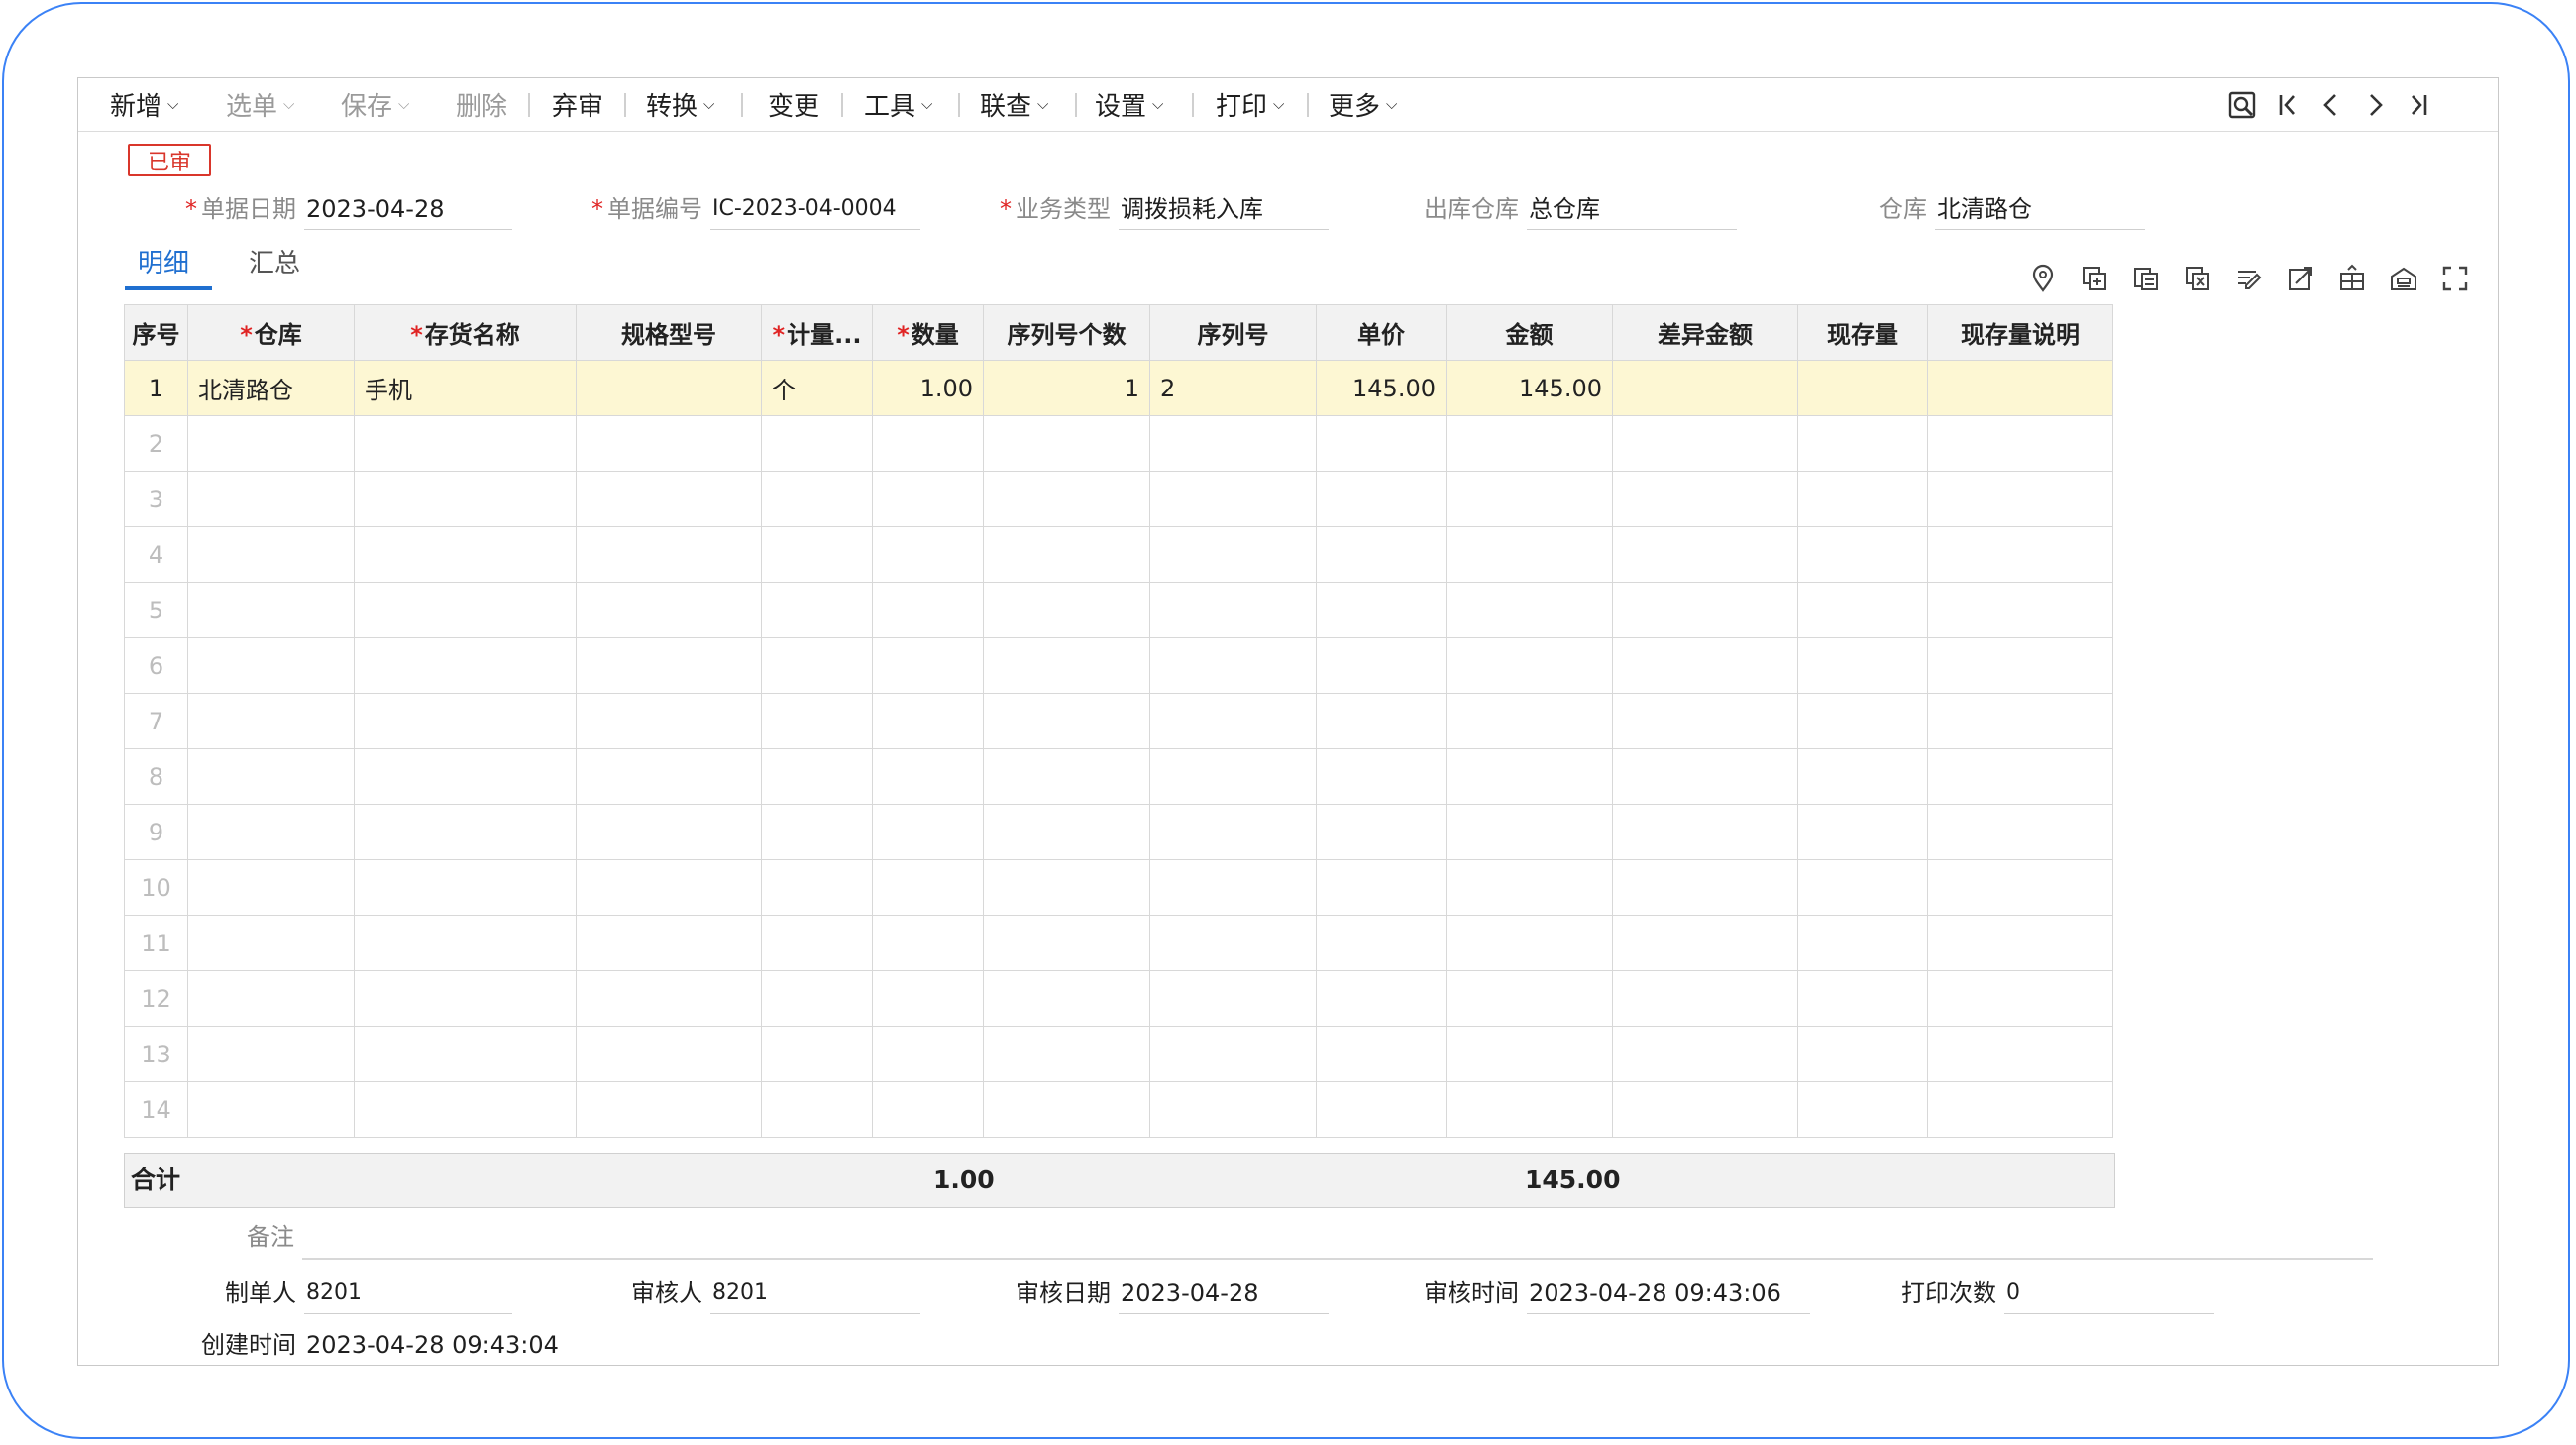 This screenshot has width=2576, height=1445. Describe the element at coordinates (1529, 332) in the screenshot. I see `column-header: 金额` at that location.